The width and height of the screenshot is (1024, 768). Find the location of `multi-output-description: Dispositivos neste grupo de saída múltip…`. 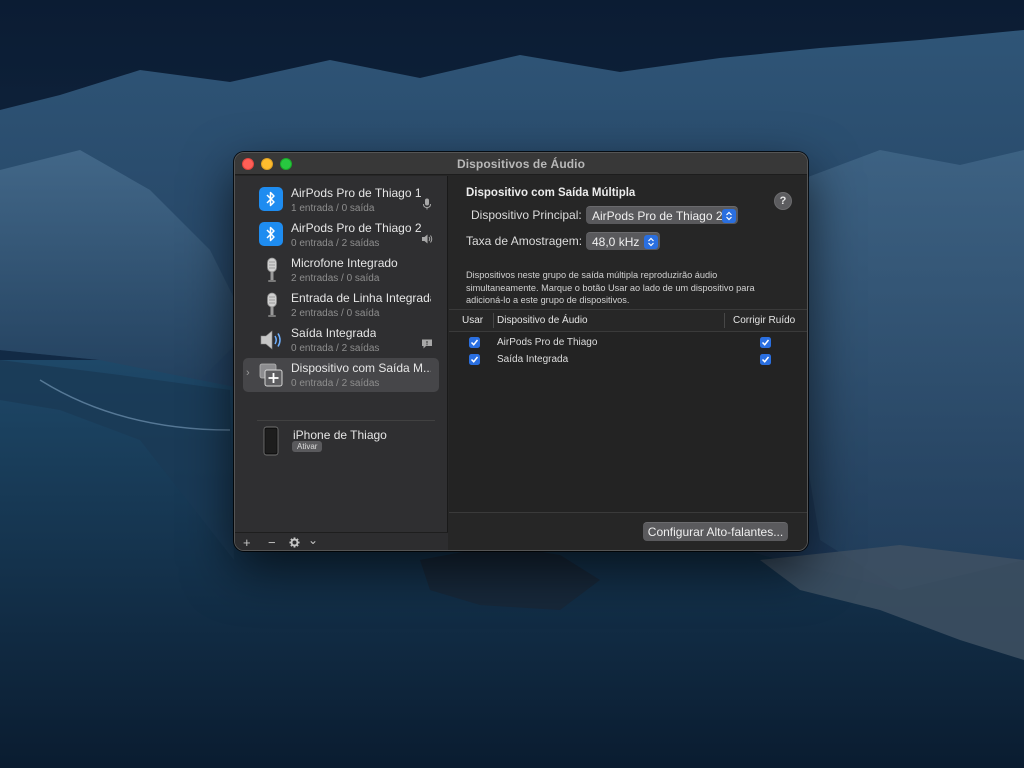

multi-output-description: Dispositivos neste grupo de saída múltip… is located at coordinates (631, 288).